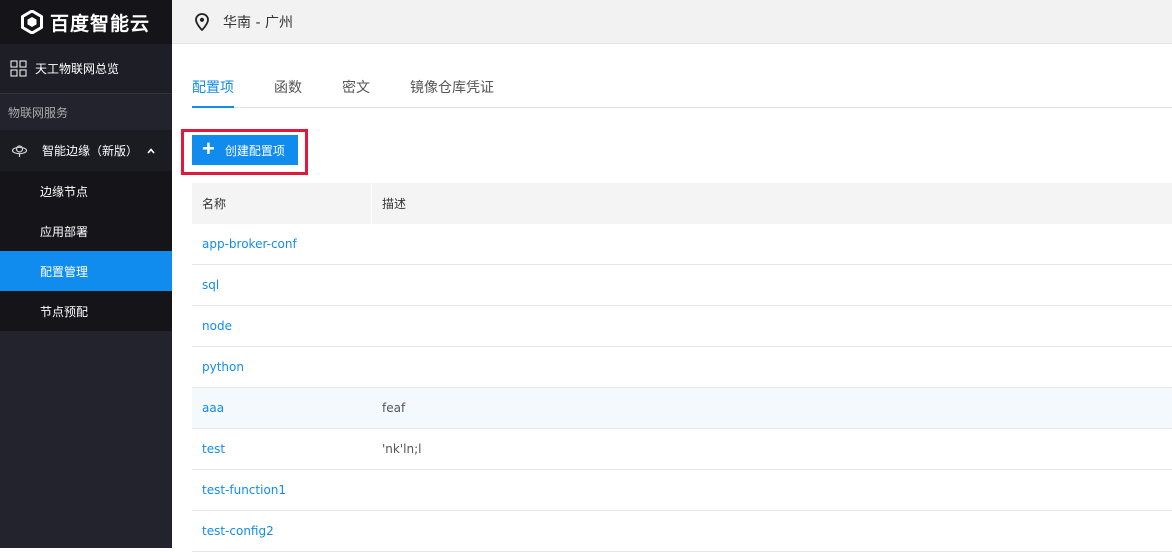 The height and width of the screenshot is (552, 1172). Describe the element at coordinates (282, 285) in the screenshot. I see `config-name-link: sql` at that location.